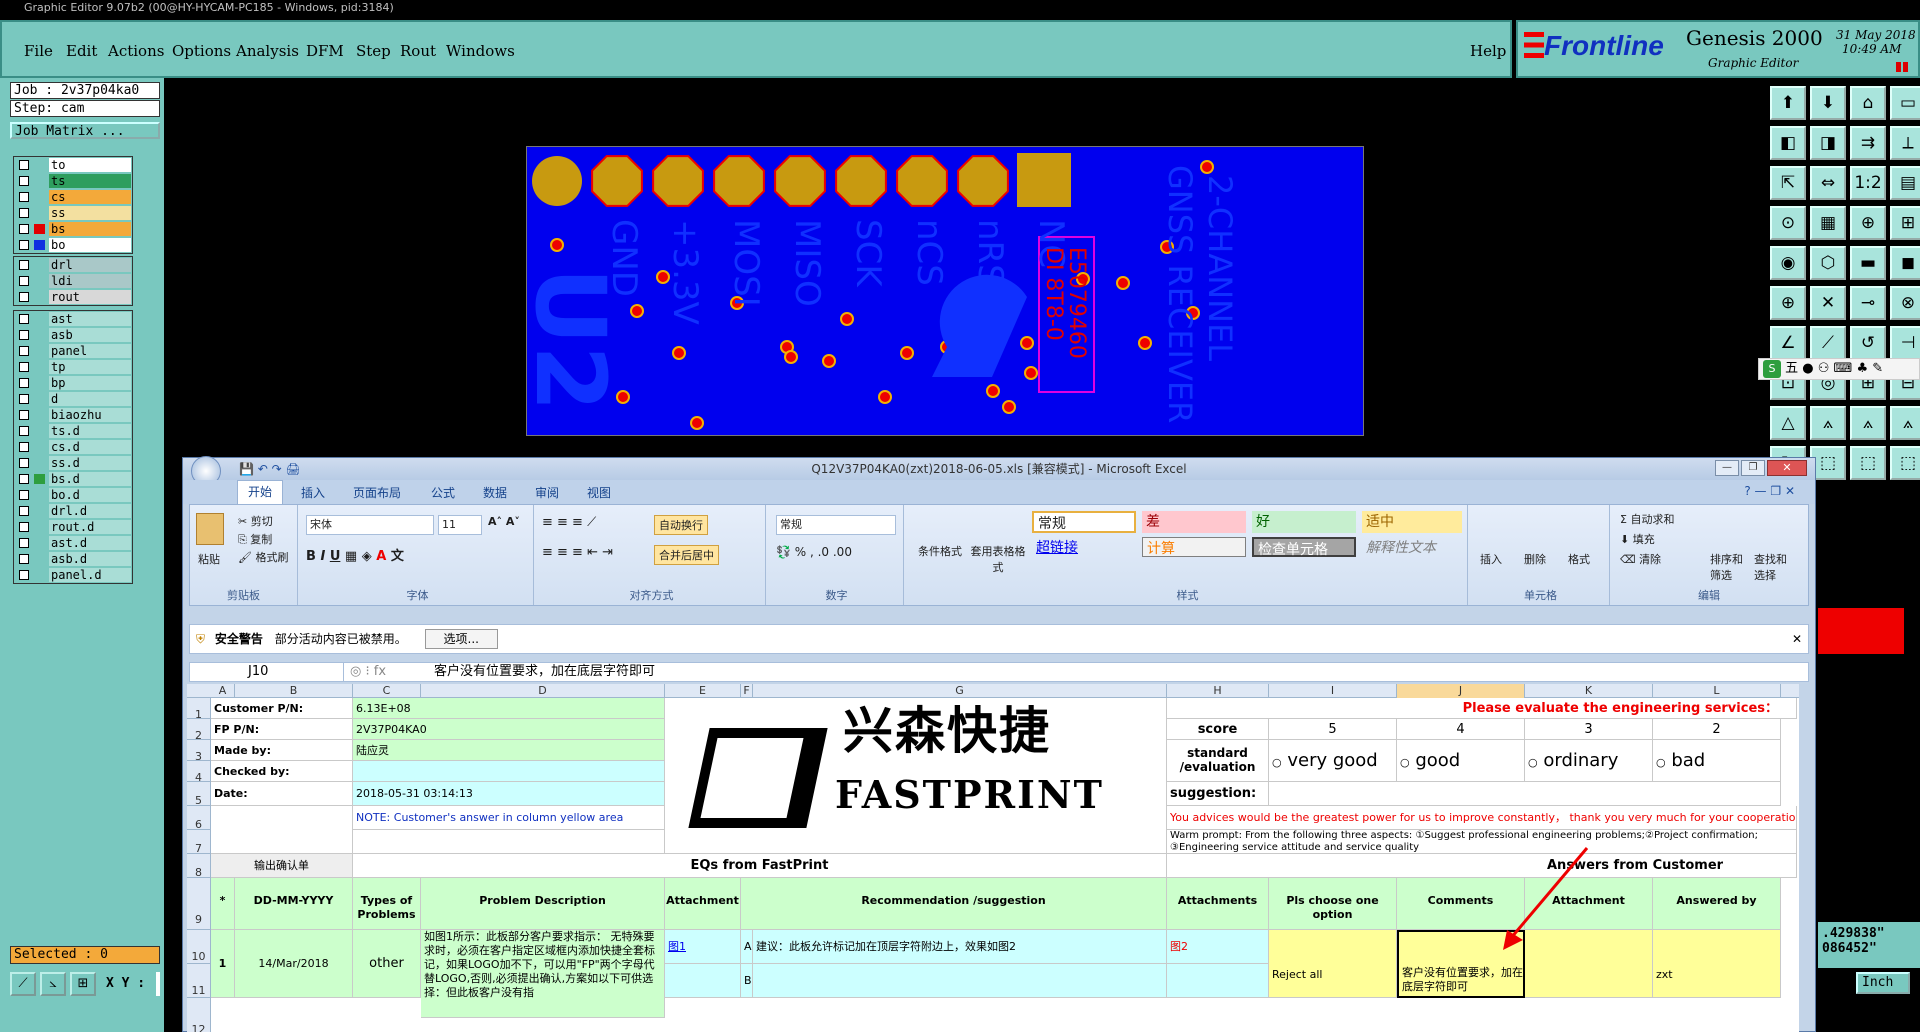 The image size is (1920, 1032). What do you see at coordinates (223, 691) in the screenshot?
I see `column-header-A: A` at bounding box center [223, 691].